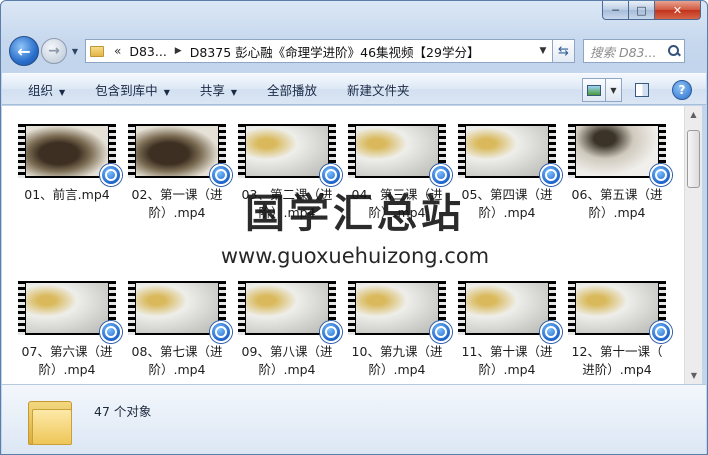  I want to click on preview-pane-button, so click(642, 90).